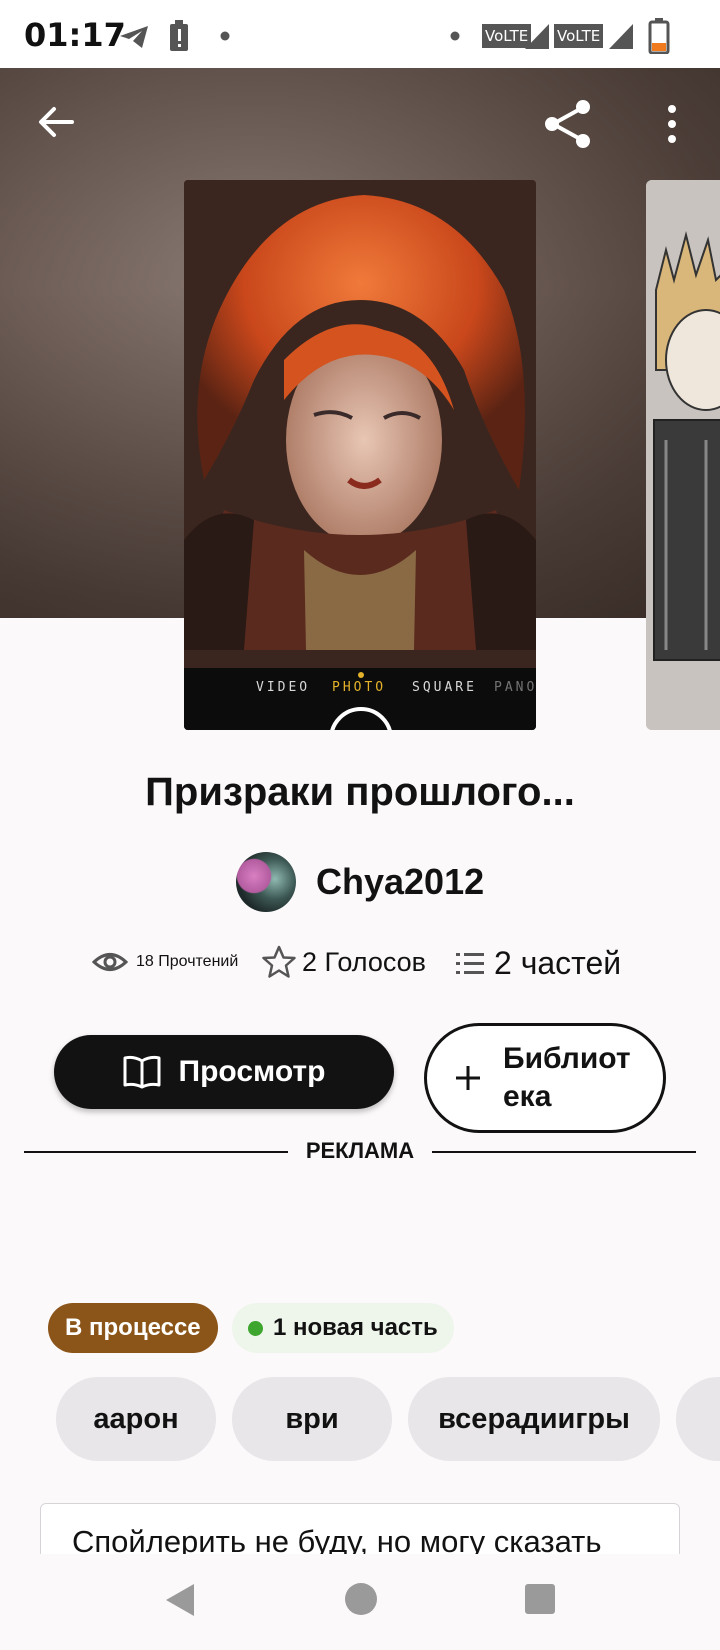  I want to click on next-cover-illustration, so click(683, 455).